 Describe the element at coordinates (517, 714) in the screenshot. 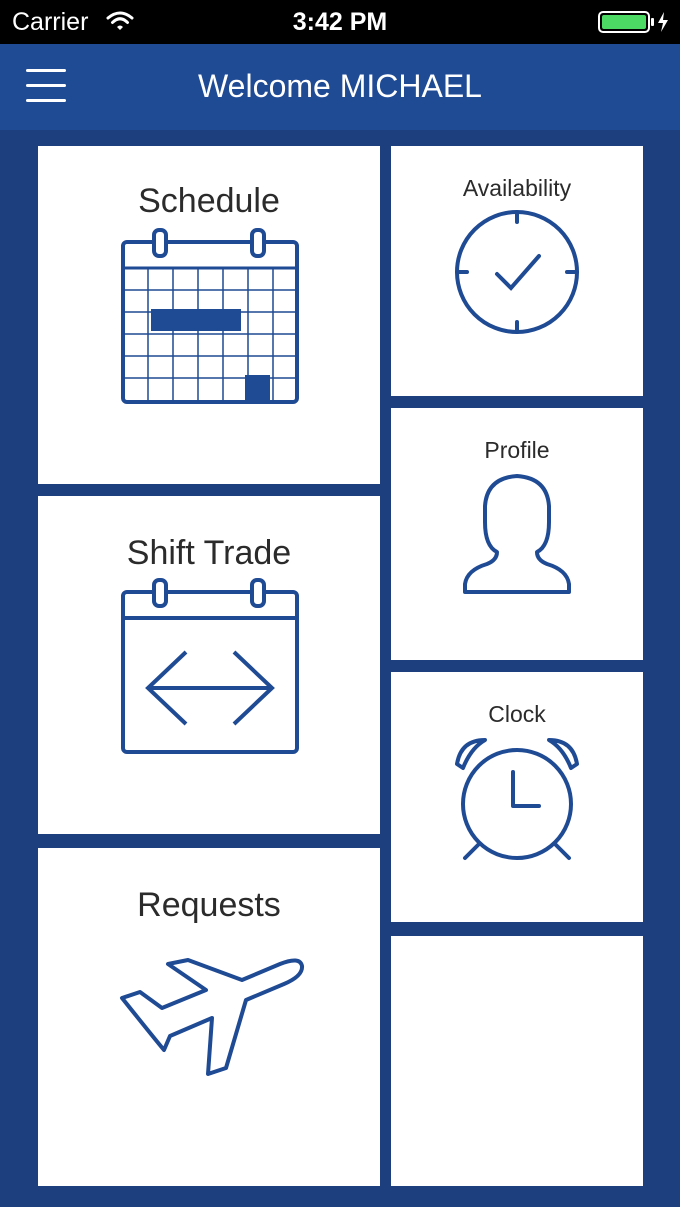

I see `clock-label: Clock` at that location.